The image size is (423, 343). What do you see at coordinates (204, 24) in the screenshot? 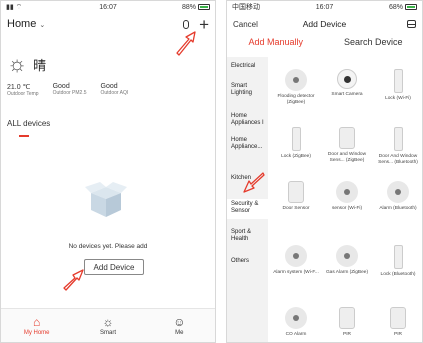
I see `add-icon: +` at bounding box center [204, 24].